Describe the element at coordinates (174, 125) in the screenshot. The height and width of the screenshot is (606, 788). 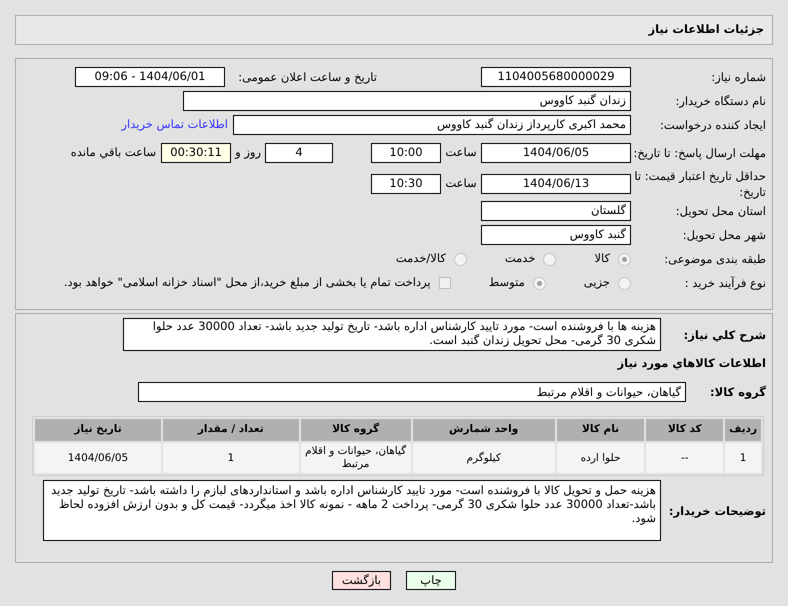
I see `buyer-contact-link: اطلاعات تماس خریدار` at that location.